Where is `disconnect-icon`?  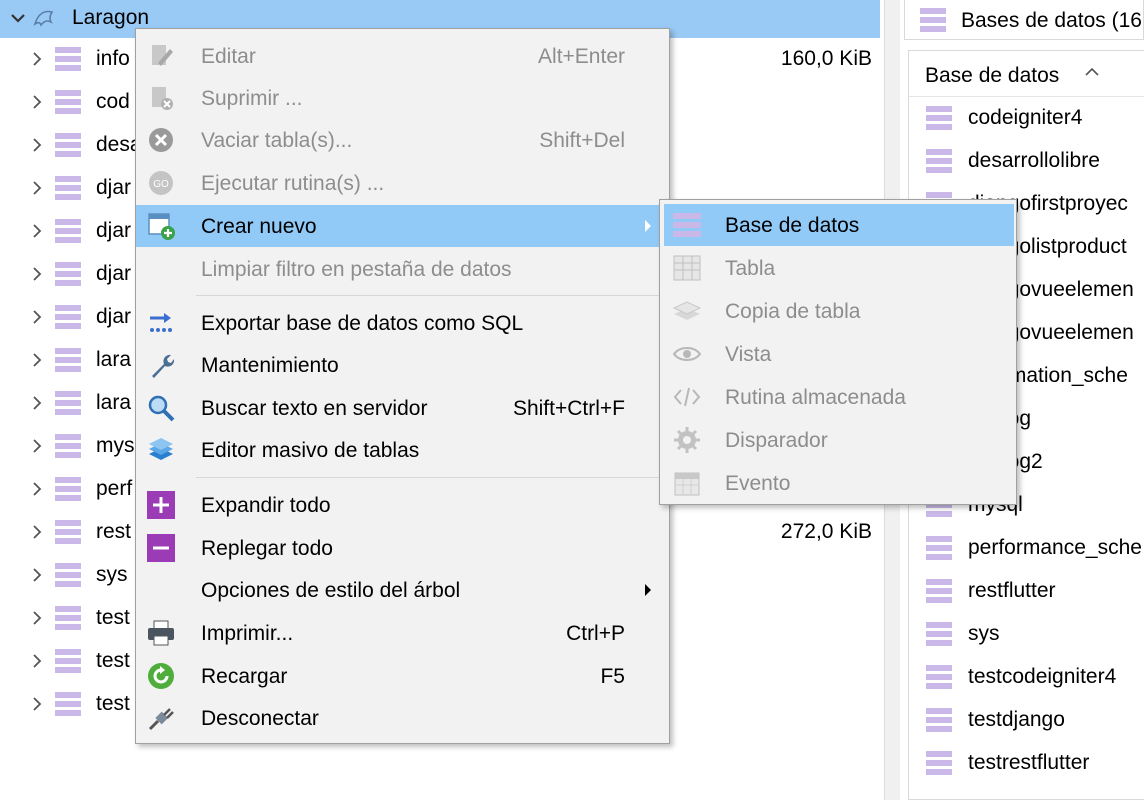
disconnect-icon is located at coordinates (161, 719).